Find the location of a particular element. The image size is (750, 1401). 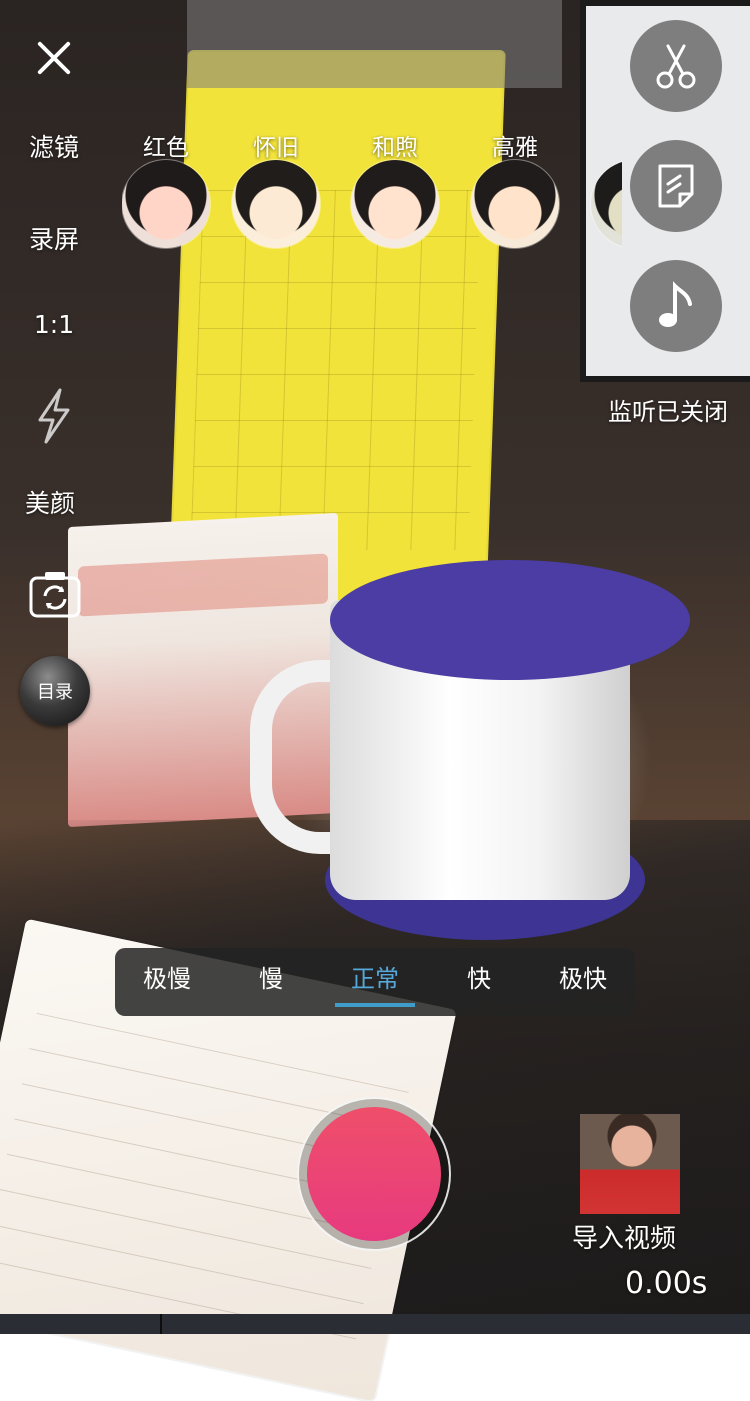

filter-strip: 红色 怀旧 和煦 高雅 青 is located at coordinates (372, 190).